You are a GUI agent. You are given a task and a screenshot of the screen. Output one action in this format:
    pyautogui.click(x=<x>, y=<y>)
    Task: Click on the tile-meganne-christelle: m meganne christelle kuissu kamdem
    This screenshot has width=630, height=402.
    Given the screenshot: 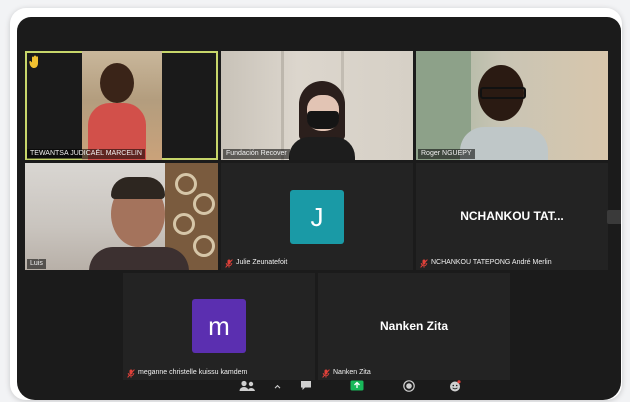 What is the action you would take?
    pyautogui.click(x=219, y=326)
    